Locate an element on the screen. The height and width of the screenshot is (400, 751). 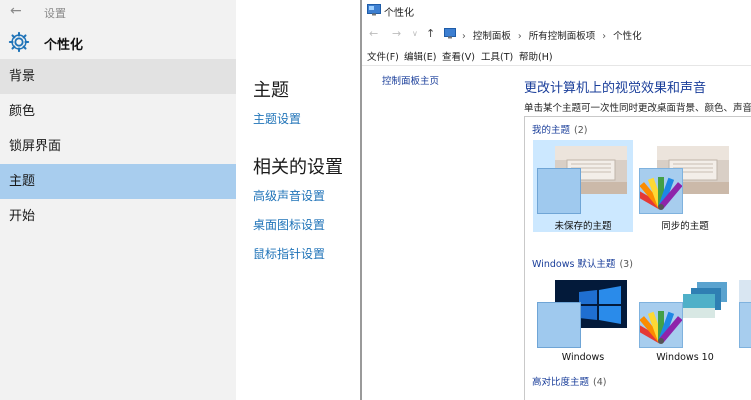
forward-icon: → is located at coordinates (396, 33).